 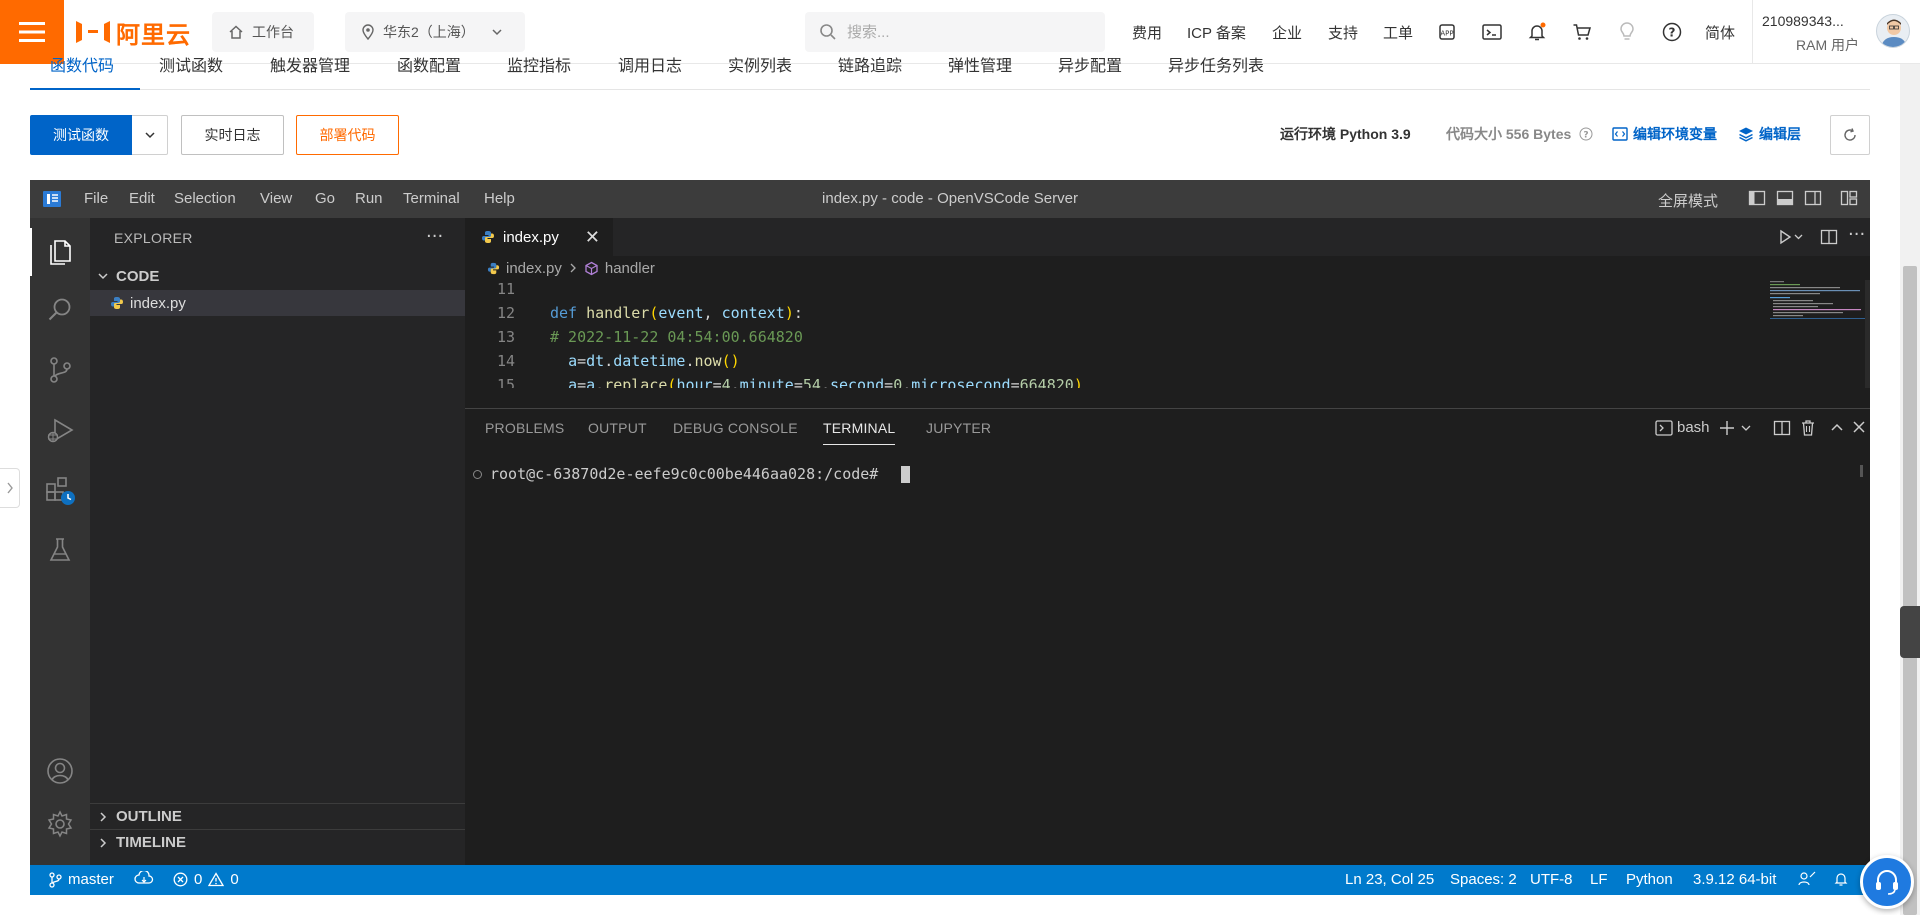 I want to click on editor-more-icon: ···, so click(x=1856, y=234).